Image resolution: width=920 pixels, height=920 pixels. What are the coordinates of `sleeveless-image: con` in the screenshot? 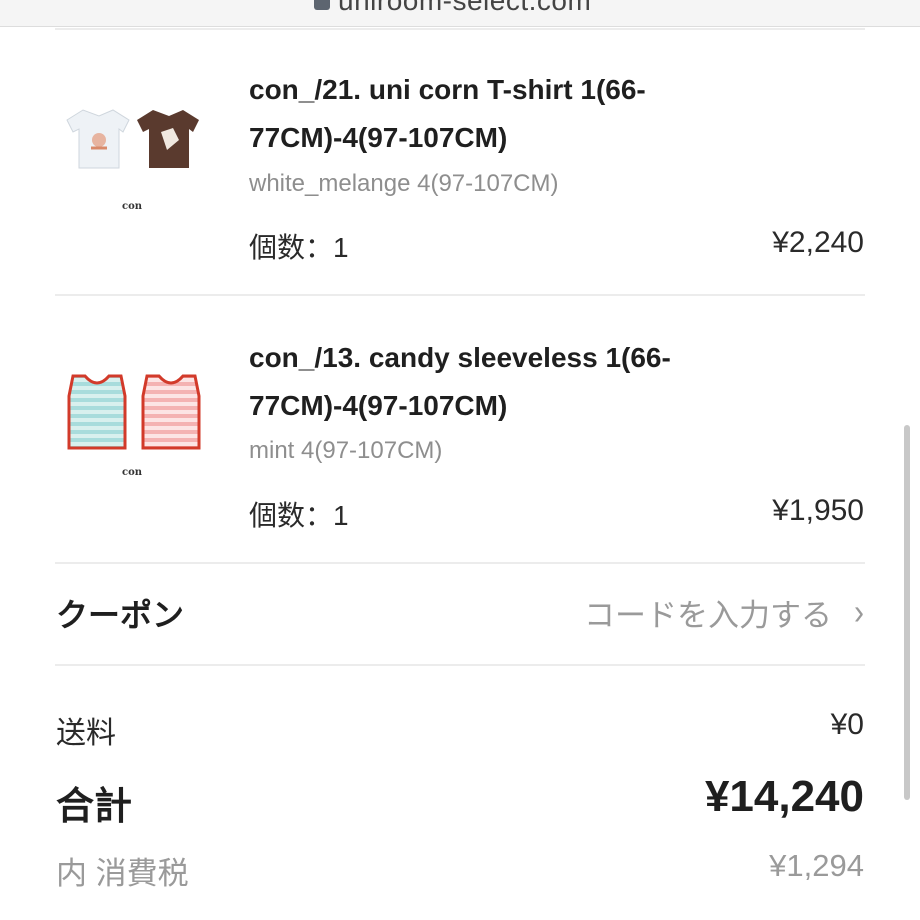 It's located at (134, 426).